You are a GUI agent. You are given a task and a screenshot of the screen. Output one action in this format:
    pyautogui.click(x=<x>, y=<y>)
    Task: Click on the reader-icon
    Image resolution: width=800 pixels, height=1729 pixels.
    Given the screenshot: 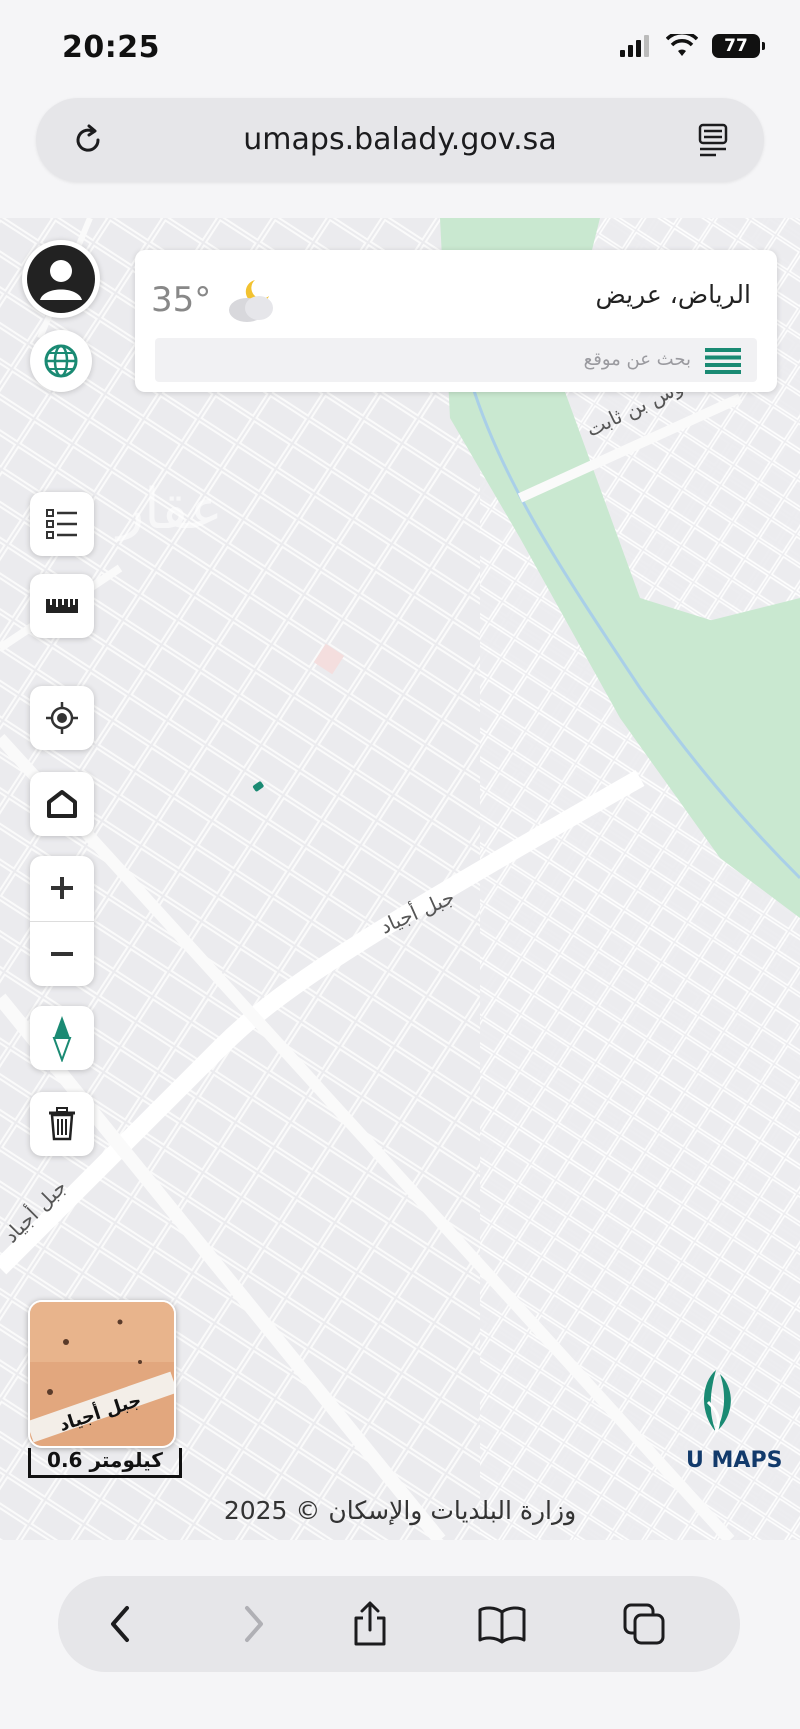 What is the action you would take?
    pyautogui.click(x=714, y=140)
    